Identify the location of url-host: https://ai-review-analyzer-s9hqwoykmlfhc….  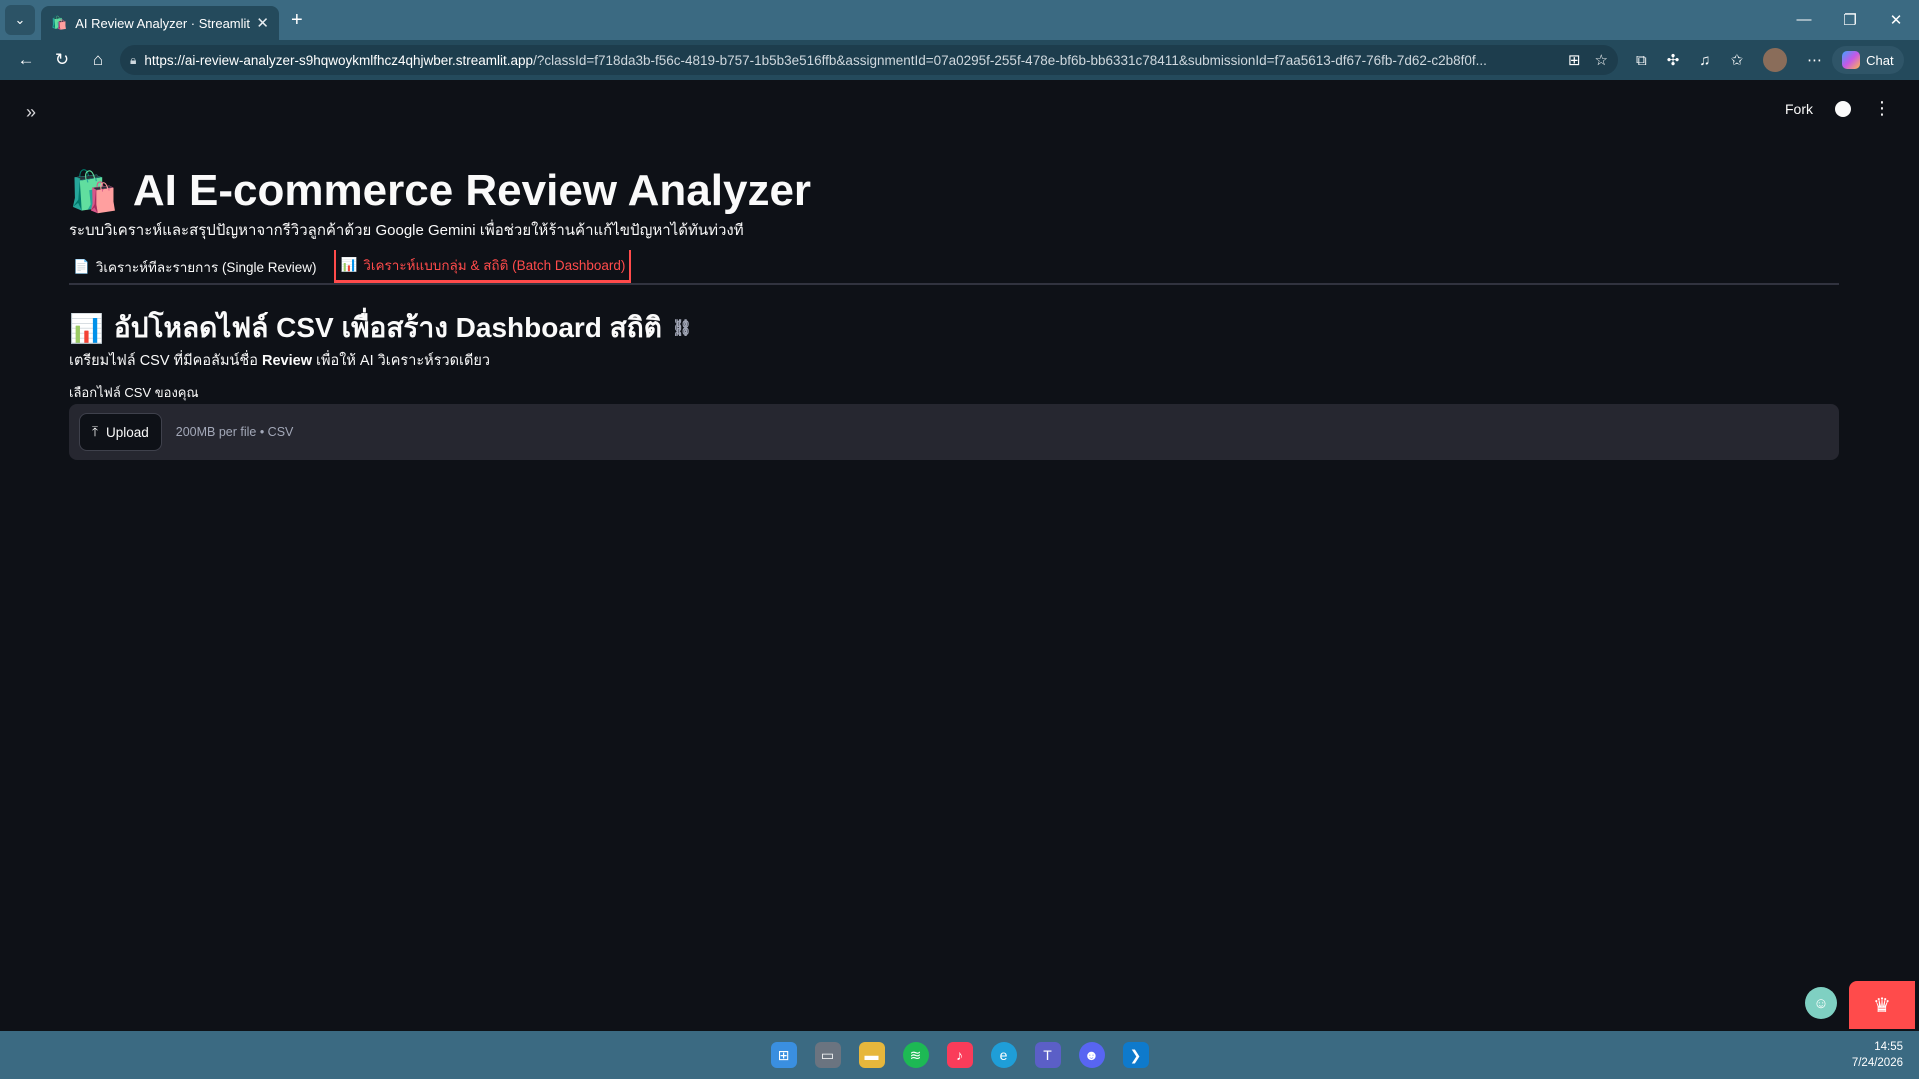
(339, 60).